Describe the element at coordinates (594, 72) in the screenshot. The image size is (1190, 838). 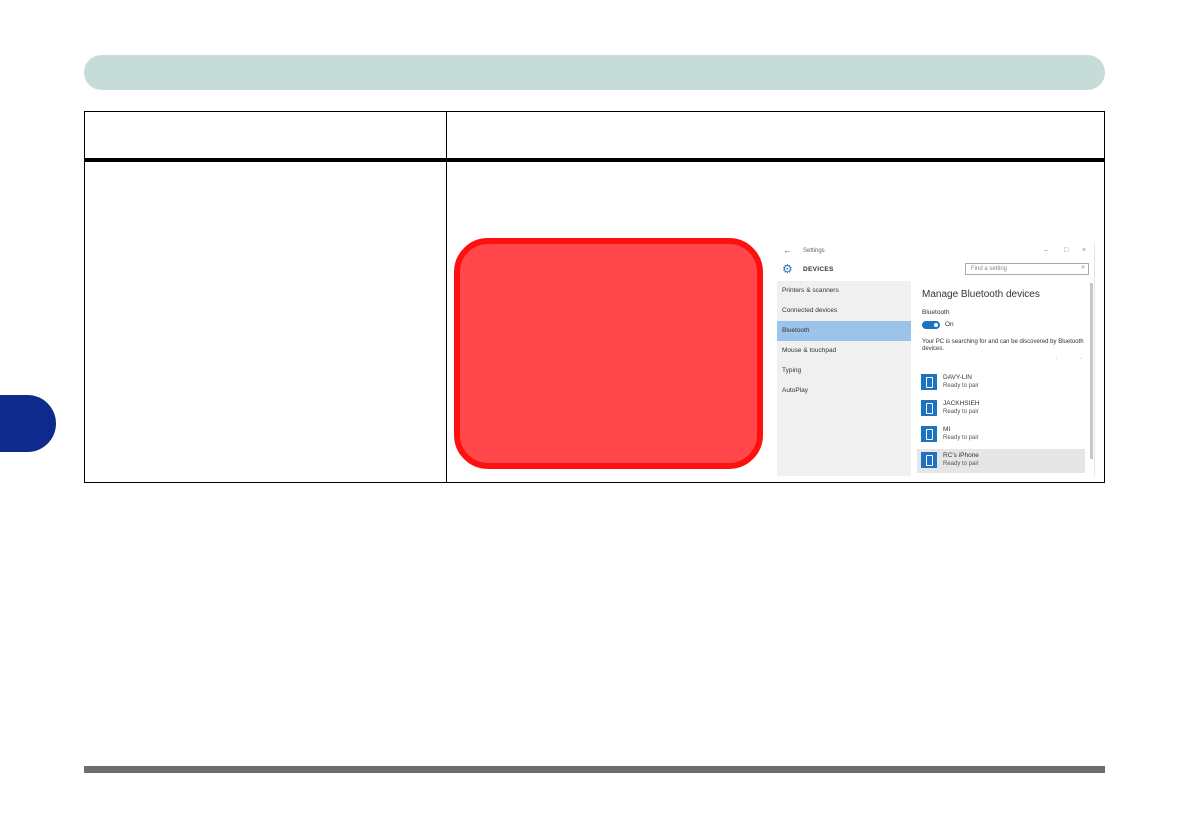
I see `header-bar` at that location.